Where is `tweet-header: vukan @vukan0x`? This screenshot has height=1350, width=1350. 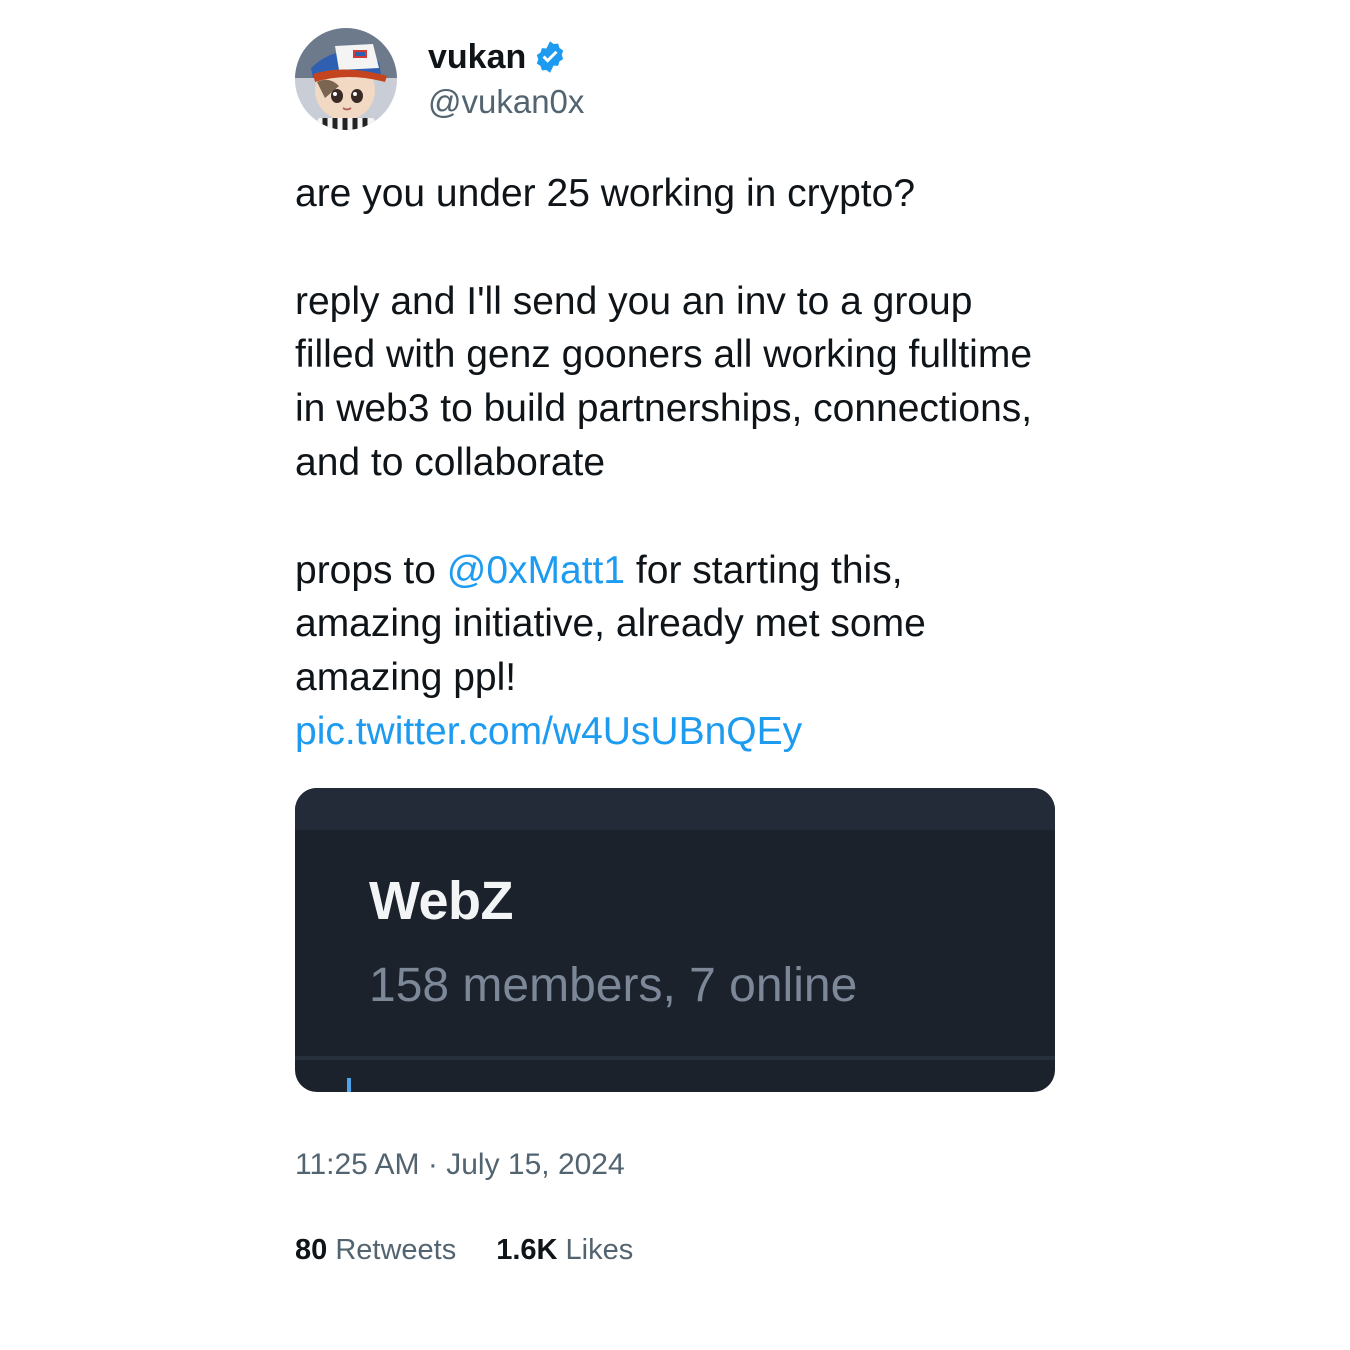 tweet-header: vukan @vukan0x is located at coordinates (675, 80).